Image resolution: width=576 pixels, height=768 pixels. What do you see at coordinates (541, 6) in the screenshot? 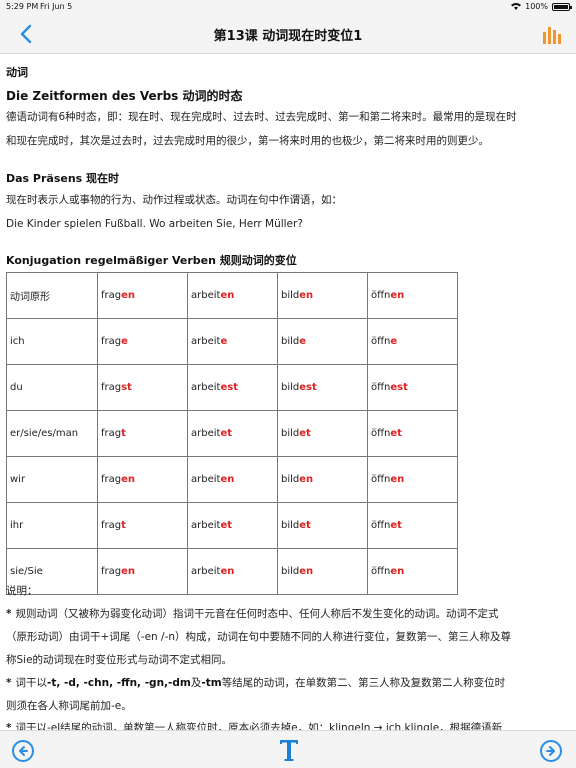
I see `status-right: 100%` at bounding box center [541, 6].